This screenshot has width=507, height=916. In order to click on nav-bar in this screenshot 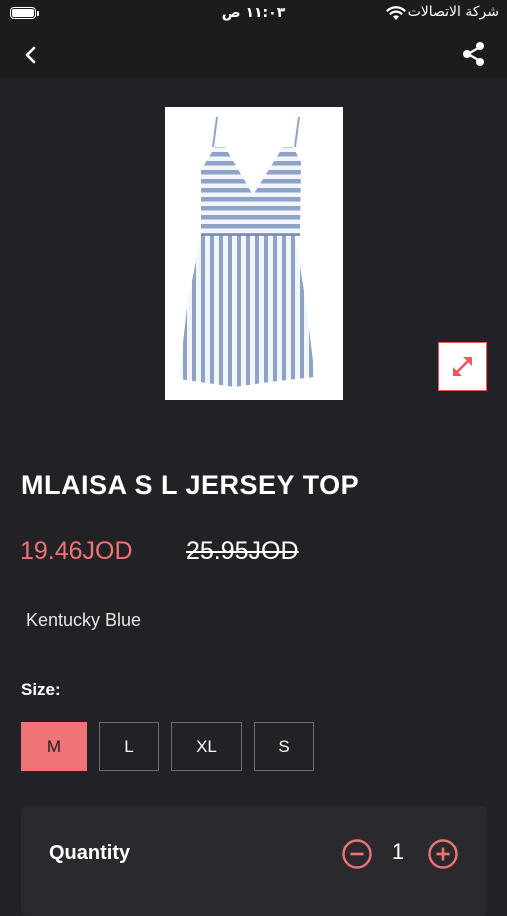, I will do `click(253, 54)`.